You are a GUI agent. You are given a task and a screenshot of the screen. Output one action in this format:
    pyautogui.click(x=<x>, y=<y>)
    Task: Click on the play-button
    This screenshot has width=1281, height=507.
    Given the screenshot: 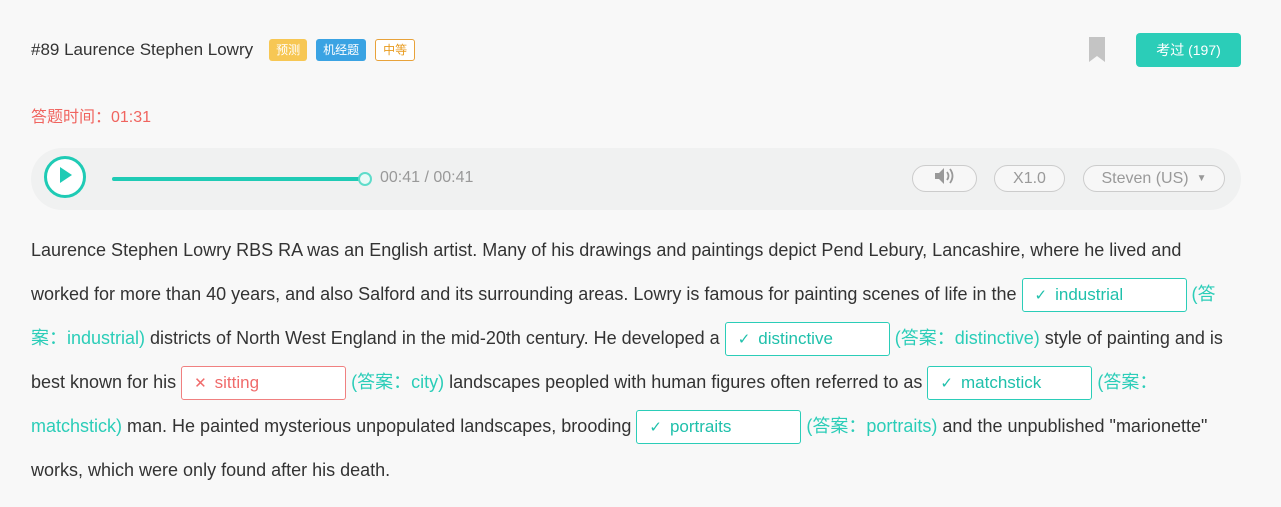 What is the action you would take?
    pyautogui.click(x=65, y=177)
    